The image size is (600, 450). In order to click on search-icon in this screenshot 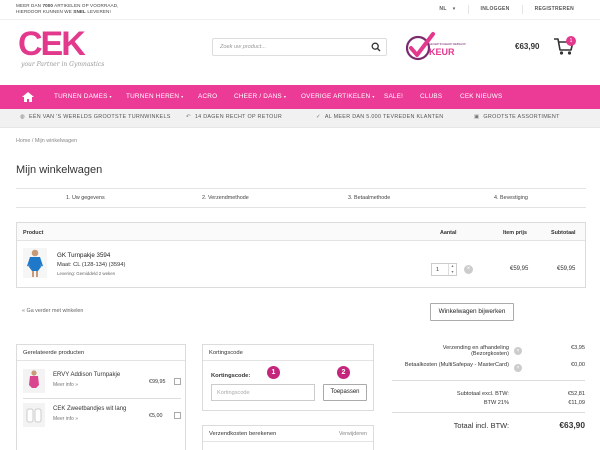, I will do `click(376, 47)`.